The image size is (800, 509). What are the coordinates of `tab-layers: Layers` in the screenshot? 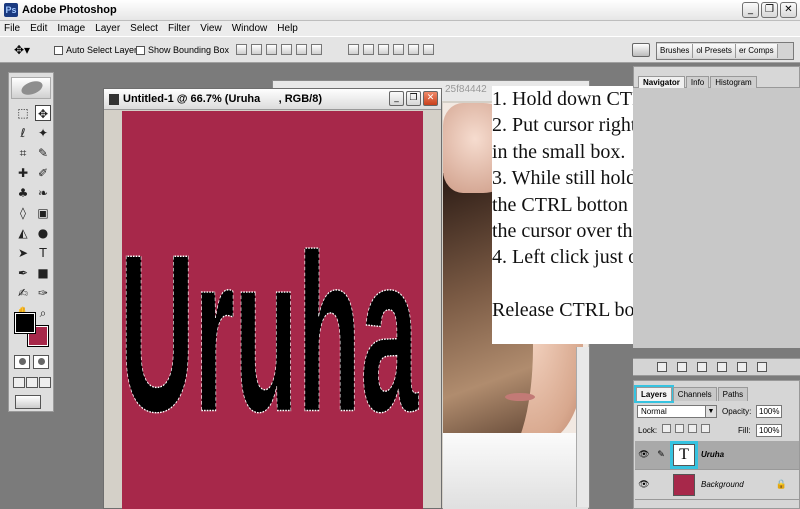 It's located at (654, 394).